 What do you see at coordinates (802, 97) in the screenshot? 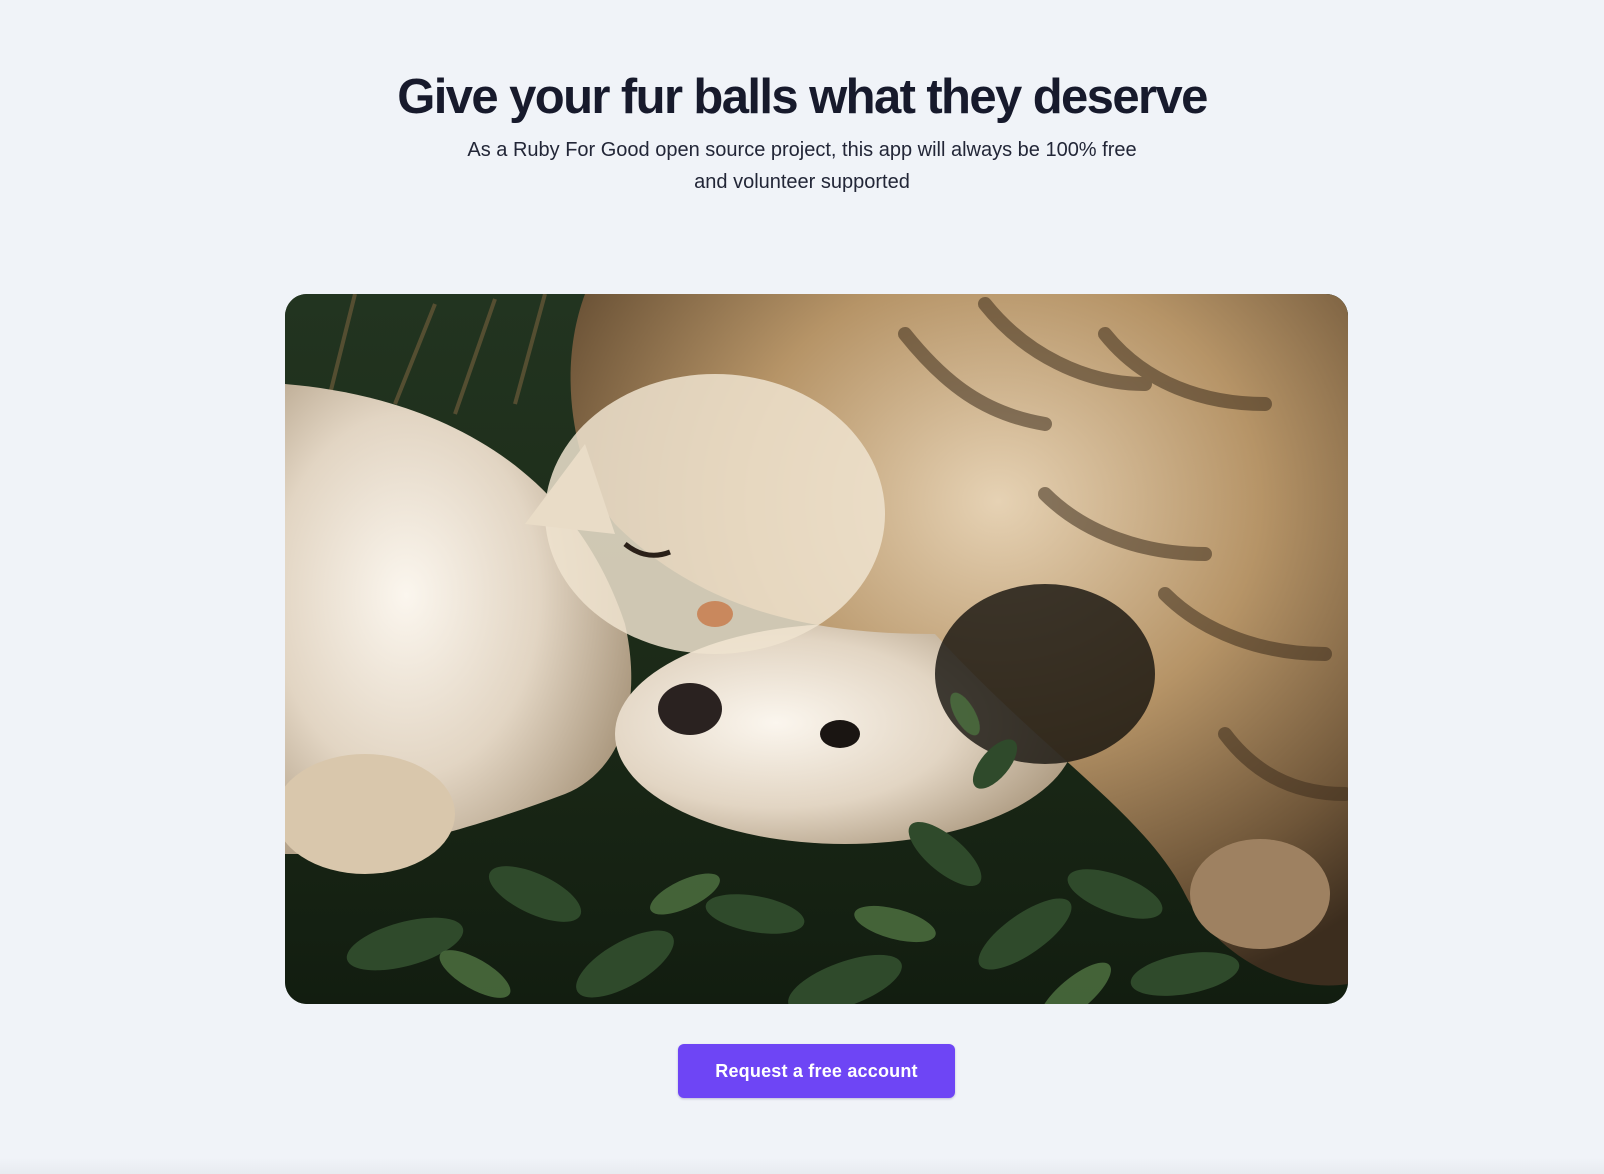
I see `hero-title: Give your fur balls what they deserve` at bounding box center [802, 97].